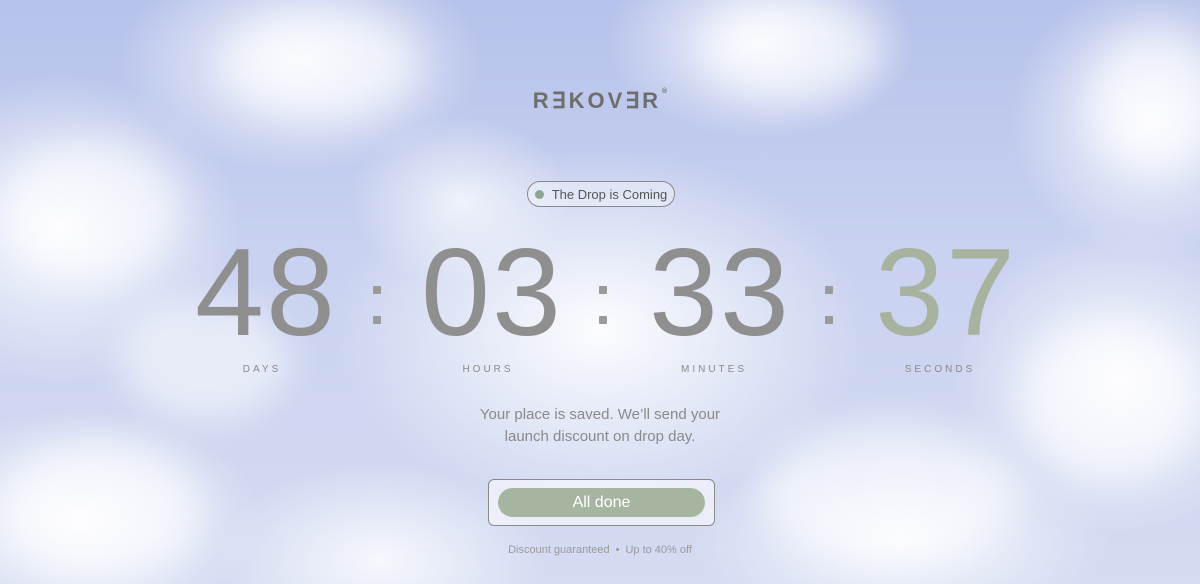  What do you see at coordinates (600, 436) in the screenshot?
I see `confirmation-message-line: launch discount on drop day.` at bounding box center [600, 436].